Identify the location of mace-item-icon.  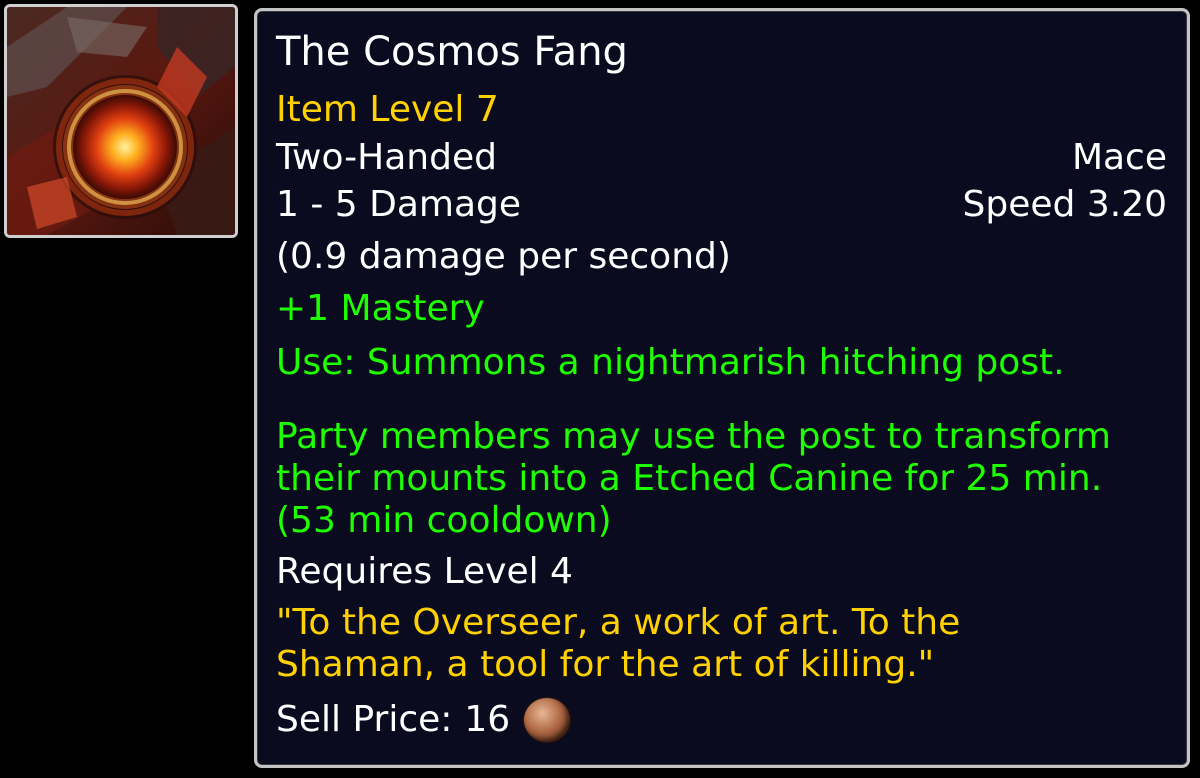
(121, 121).